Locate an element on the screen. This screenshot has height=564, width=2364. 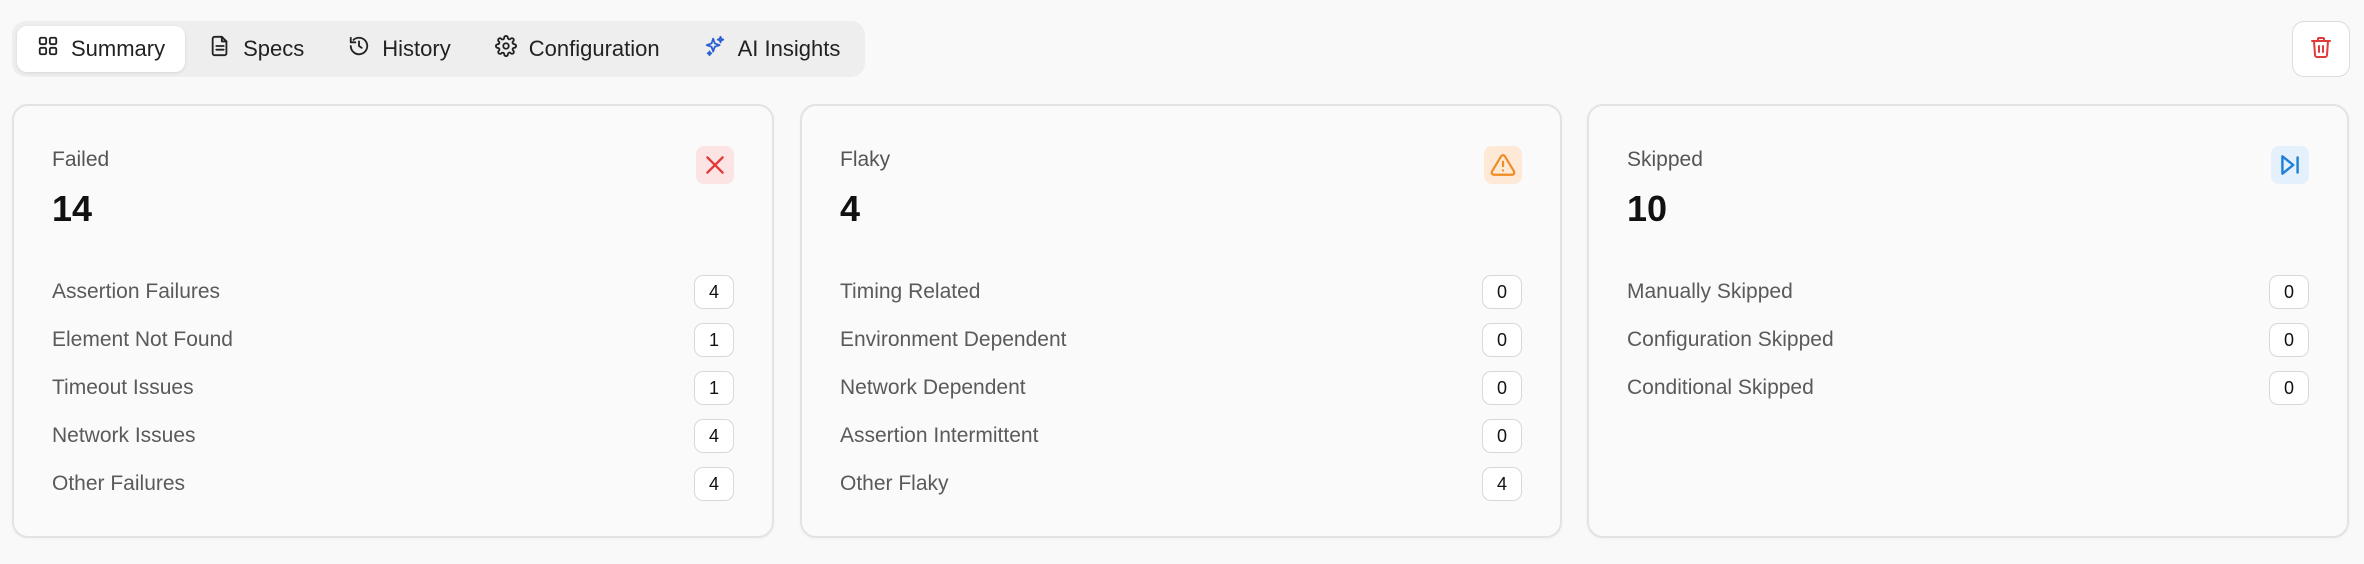
tab-label: History is located at coordinates (416, 48).